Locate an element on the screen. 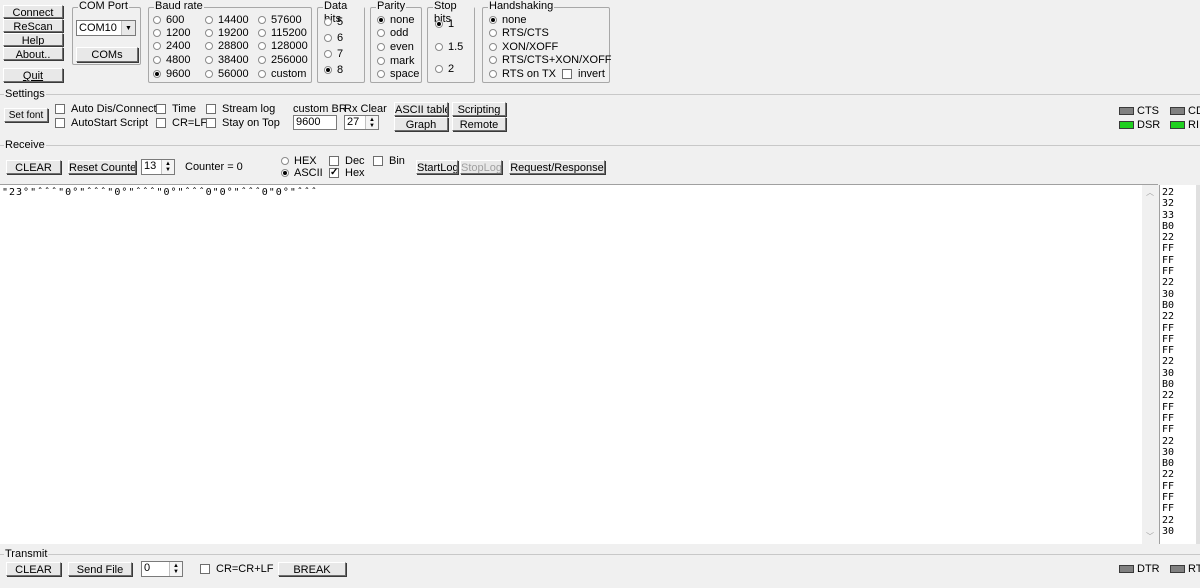  startlog-button: StartLog is located at coordinates (437, 167).